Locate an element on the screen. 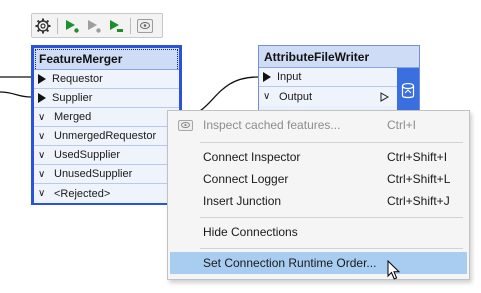 This screenshot has width=481, height=293. attribute-file-writer-node: AttributeFileWriter Input ∨ Output is located at coordinates (339, 80).